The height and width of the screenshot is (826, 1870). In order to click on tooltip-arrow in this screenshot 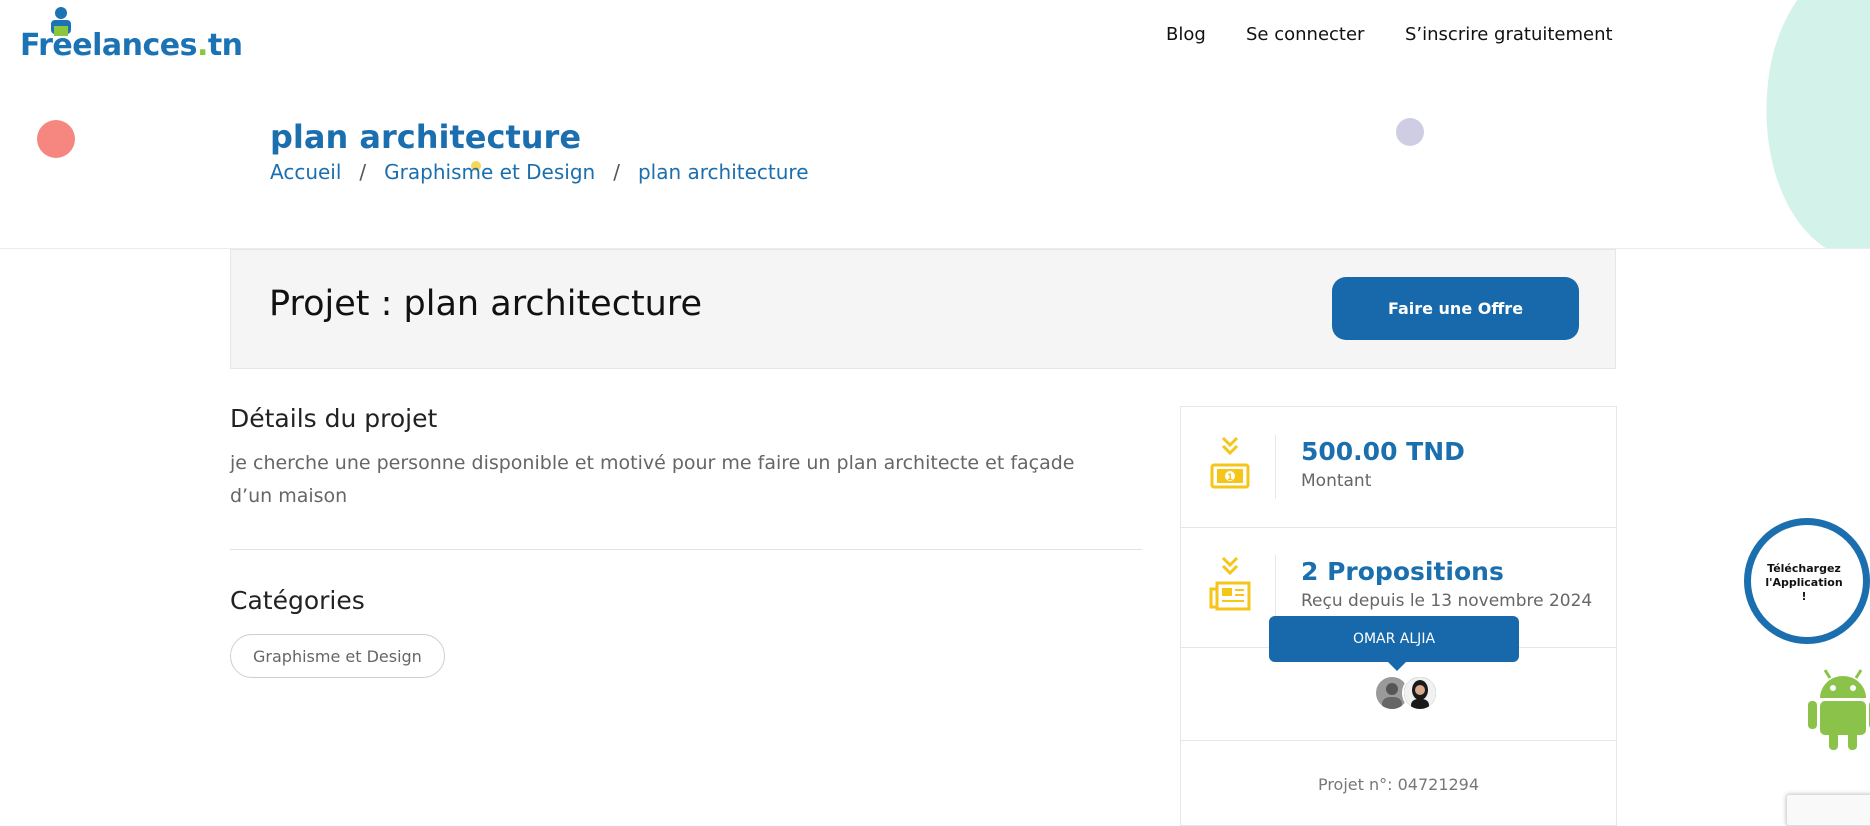, I will do `click(1397, 666)`.